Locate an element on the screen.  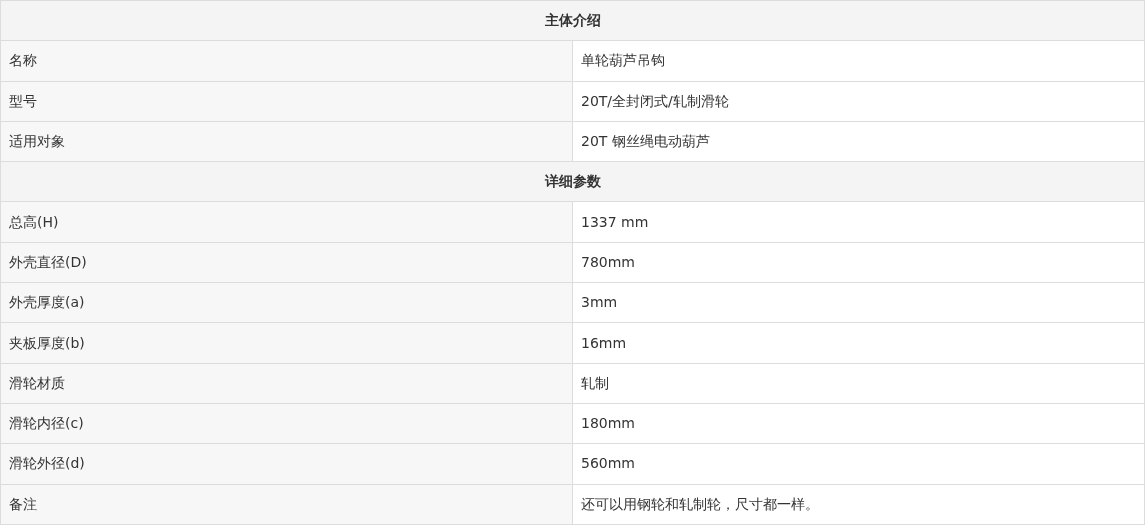
section-header: 主体介绍 is located at coordinates (572, 20).